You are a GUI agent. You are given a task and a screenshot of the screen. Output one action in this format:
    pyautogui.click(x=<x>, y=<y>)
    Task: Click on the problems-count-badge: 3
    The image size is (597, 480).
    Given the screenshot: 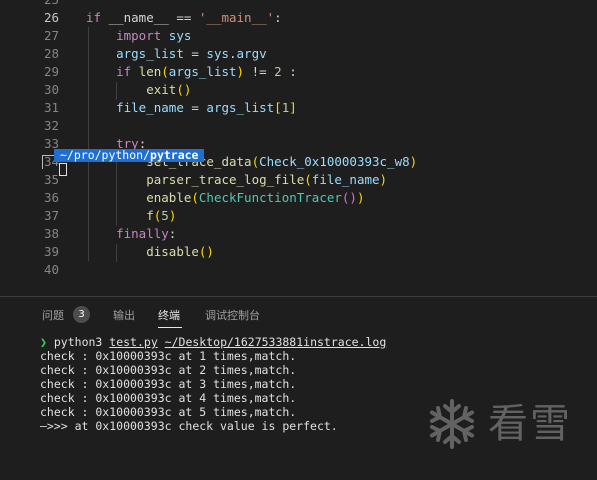 What is the action you would take?
    pyautogui.click(x=81, y=314)
    